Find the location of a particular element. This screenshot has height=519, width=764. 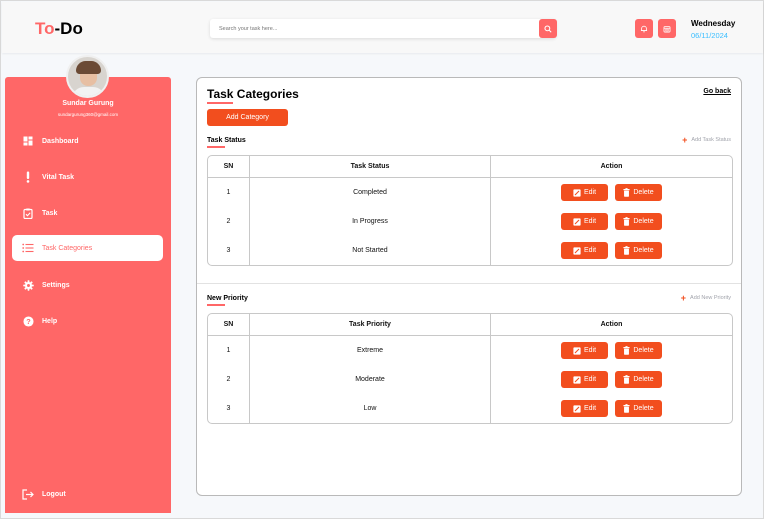

sidebar-item-label: Vital Task is located at coordinates (58, 177).